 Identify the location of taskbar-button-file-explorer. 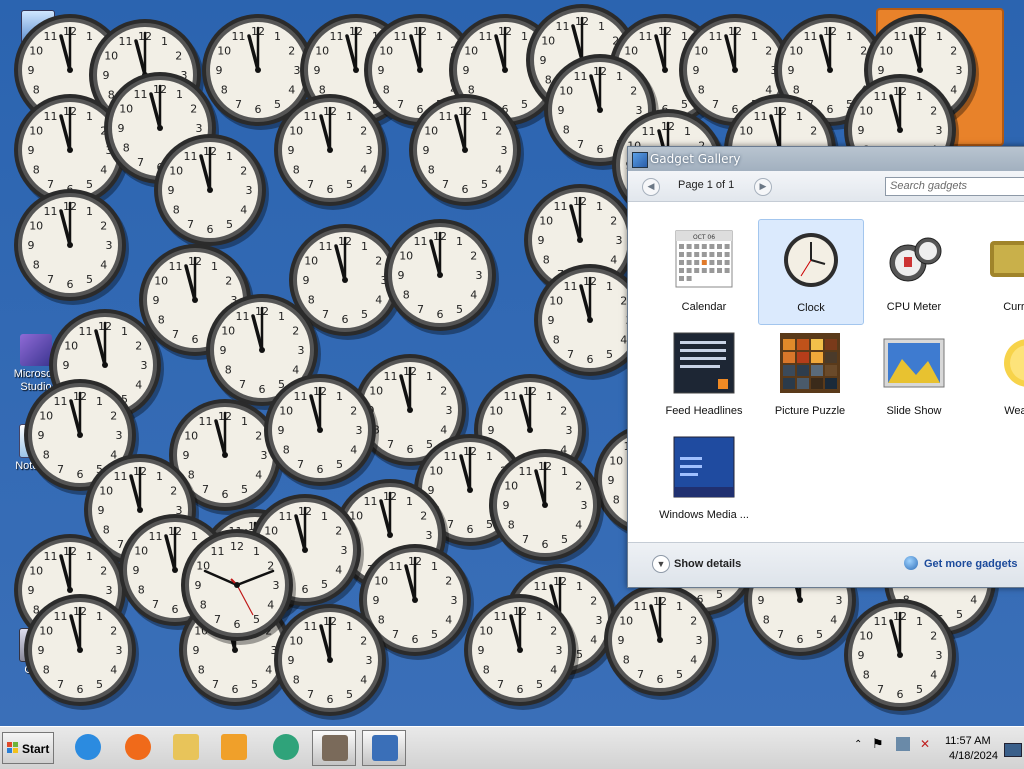
(186, 748).